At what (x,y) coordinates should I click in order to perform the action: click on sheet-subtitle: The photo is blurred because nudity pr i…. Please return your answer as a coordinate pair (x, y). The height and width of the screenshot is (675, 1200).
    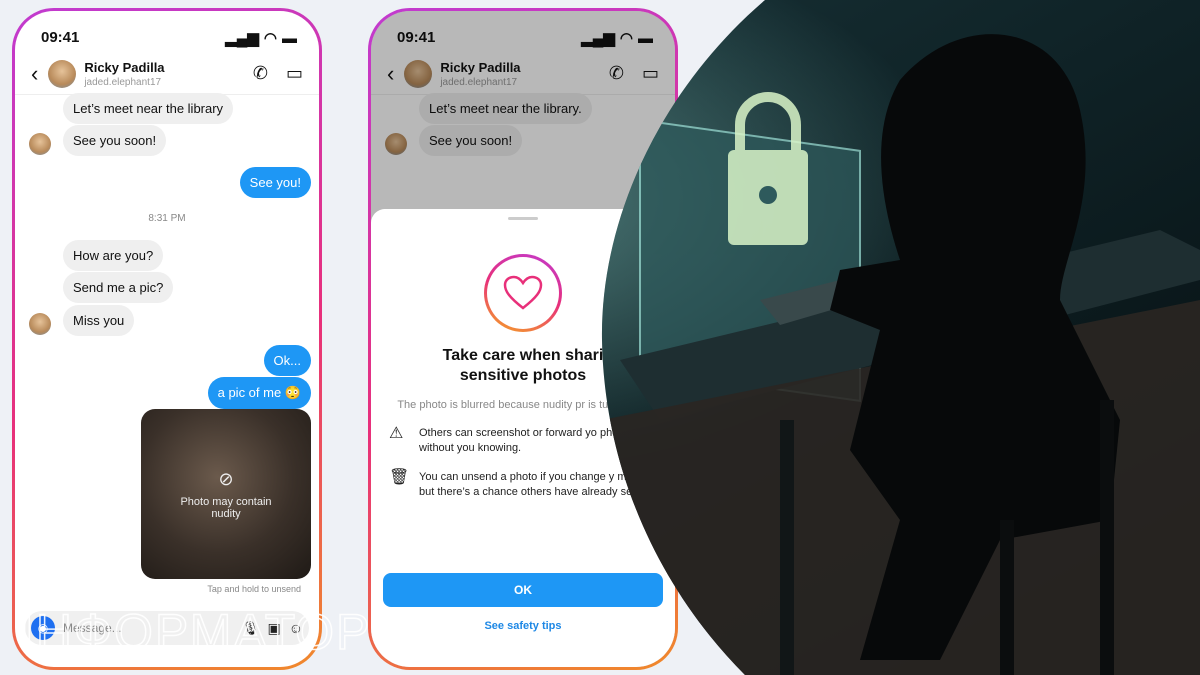
    Looking at the image, I should click on (523, 405).